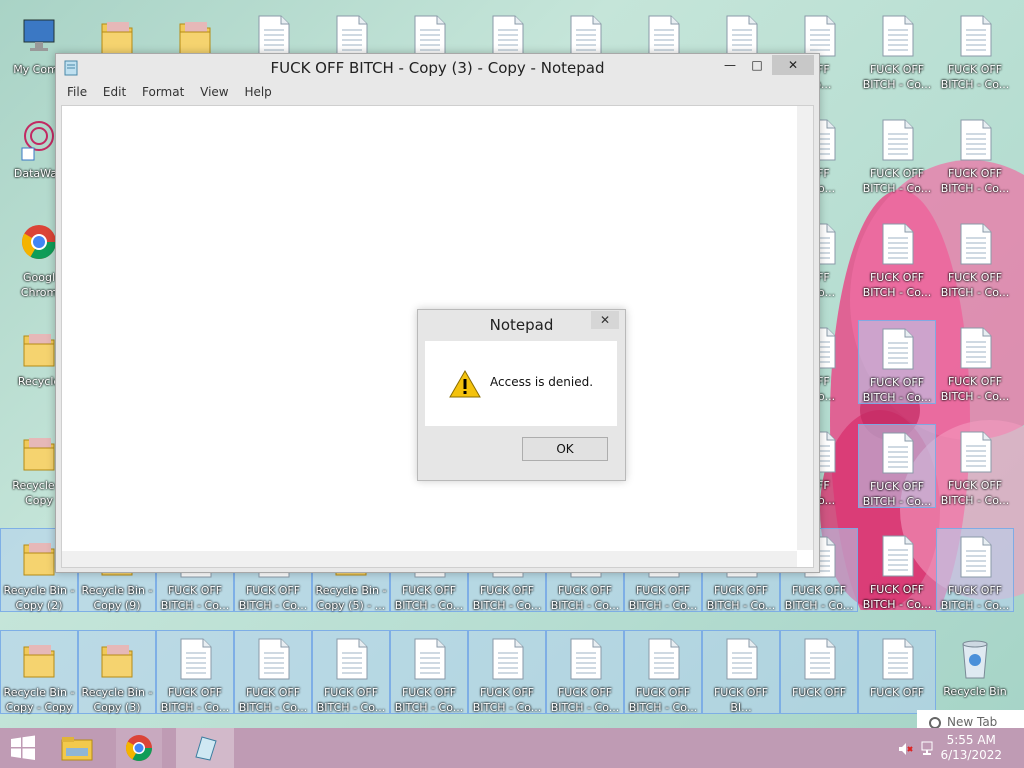  Describe the element at coordinates (971, 740) in the screenshot. I see `clock-time: 5:55 AM` at that location.